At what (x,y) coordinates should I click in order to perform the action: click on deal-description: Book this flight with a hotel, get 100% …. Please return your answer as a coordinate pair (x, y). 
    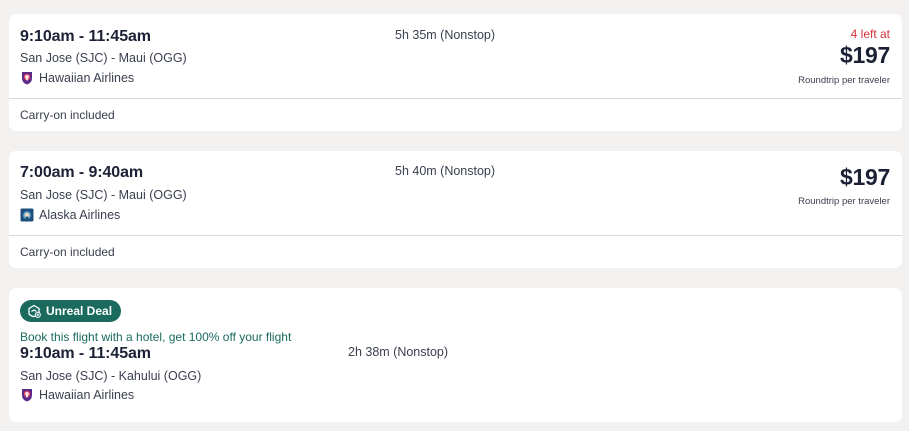
    Looking at the image, I should click on (156, 337).